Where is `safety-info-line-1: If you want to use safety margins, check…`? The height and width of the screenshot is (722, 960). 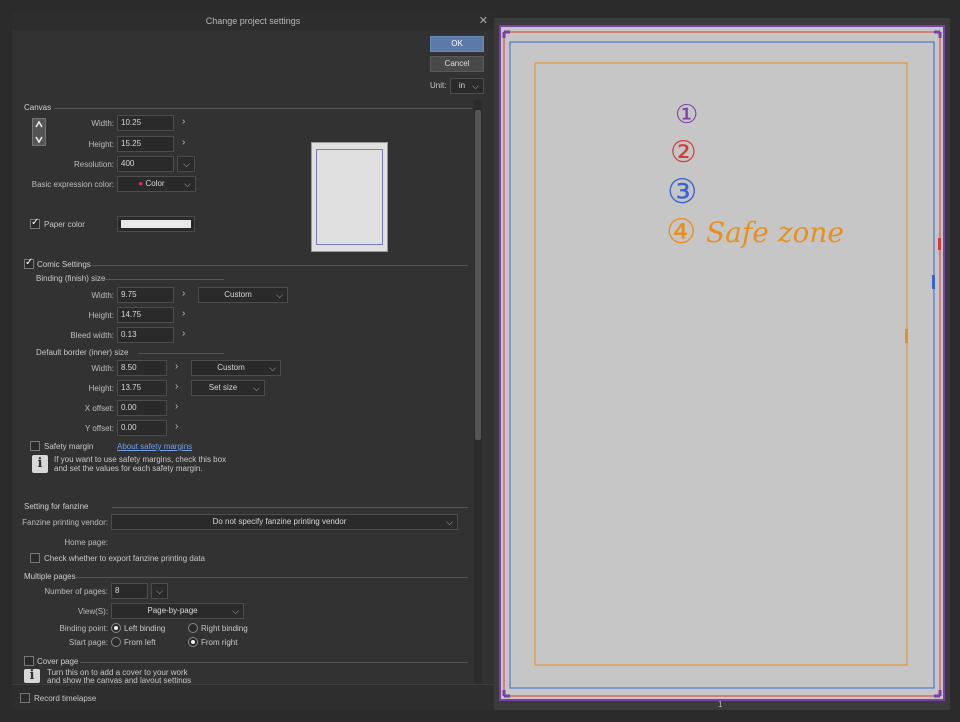 safety-info-line-1: If you want to use safety margins, check… is located at coordinates (140, 459).